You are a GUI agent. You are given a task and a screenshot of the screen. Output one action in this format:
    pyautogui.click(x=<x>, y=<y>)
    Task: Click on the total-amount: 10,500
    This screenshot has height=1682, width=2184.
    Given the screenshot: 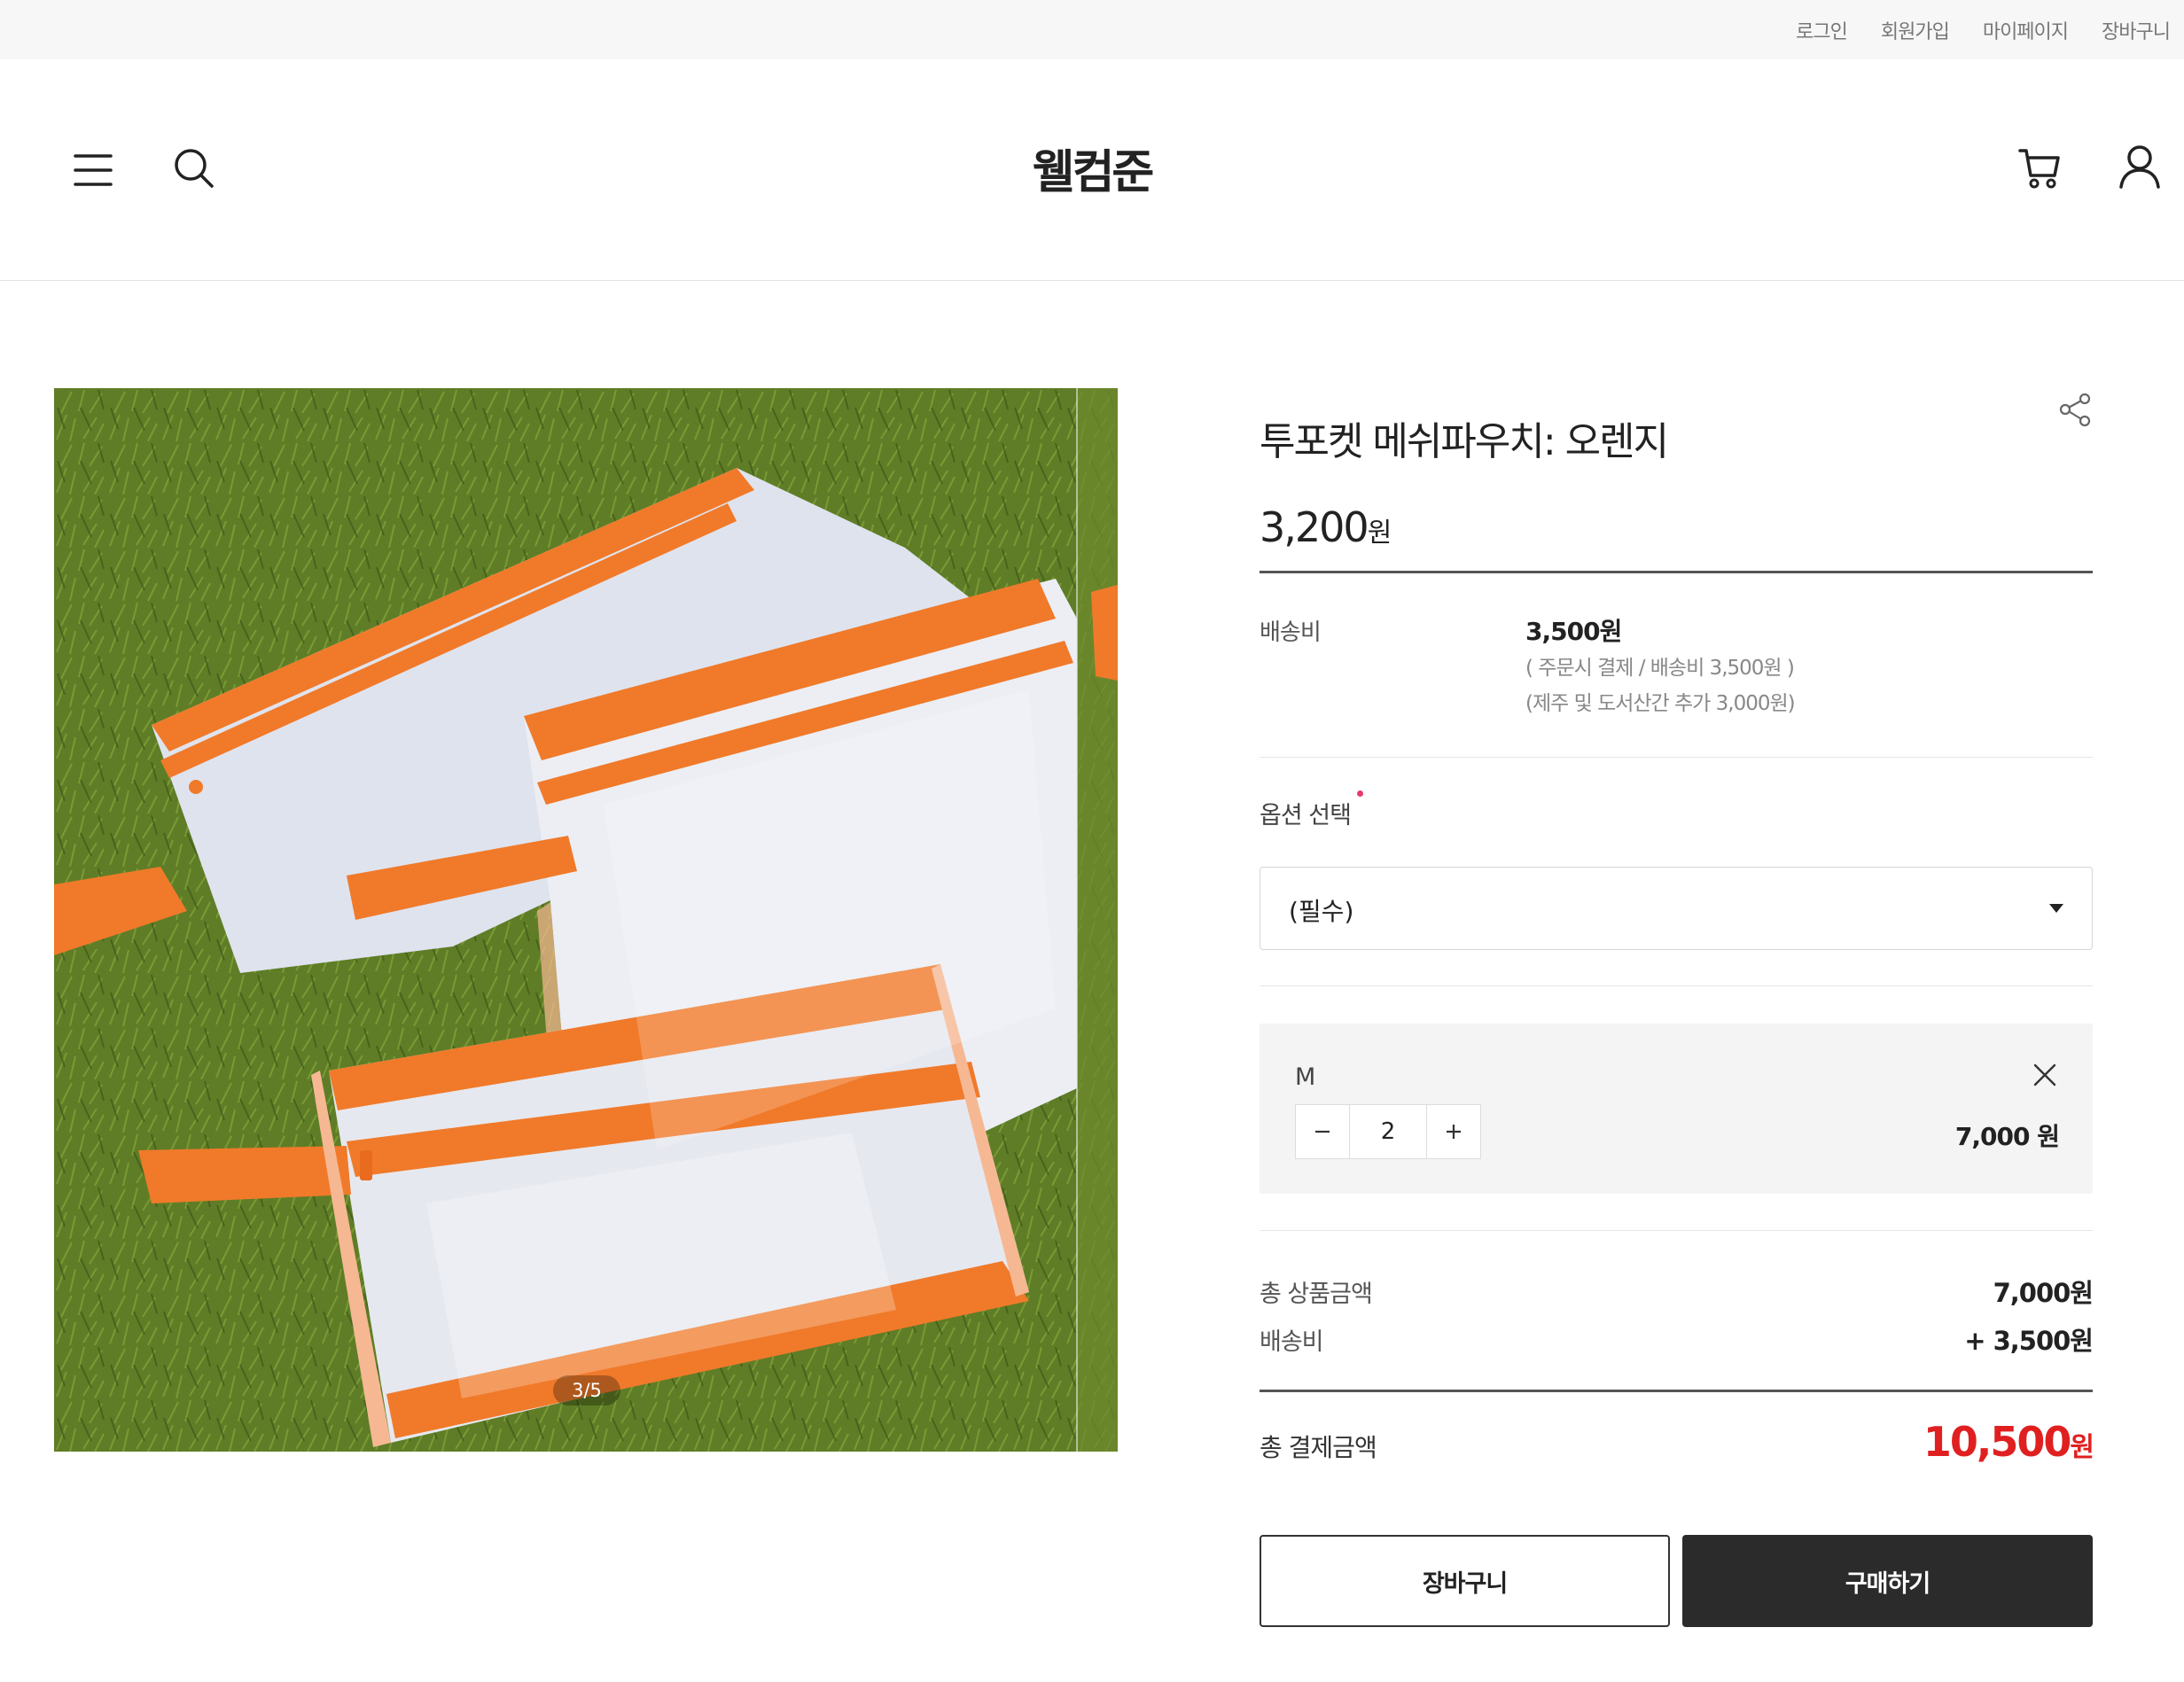 What is the action you would take?
    pyautogui.click(x=1997, y=1442)
    